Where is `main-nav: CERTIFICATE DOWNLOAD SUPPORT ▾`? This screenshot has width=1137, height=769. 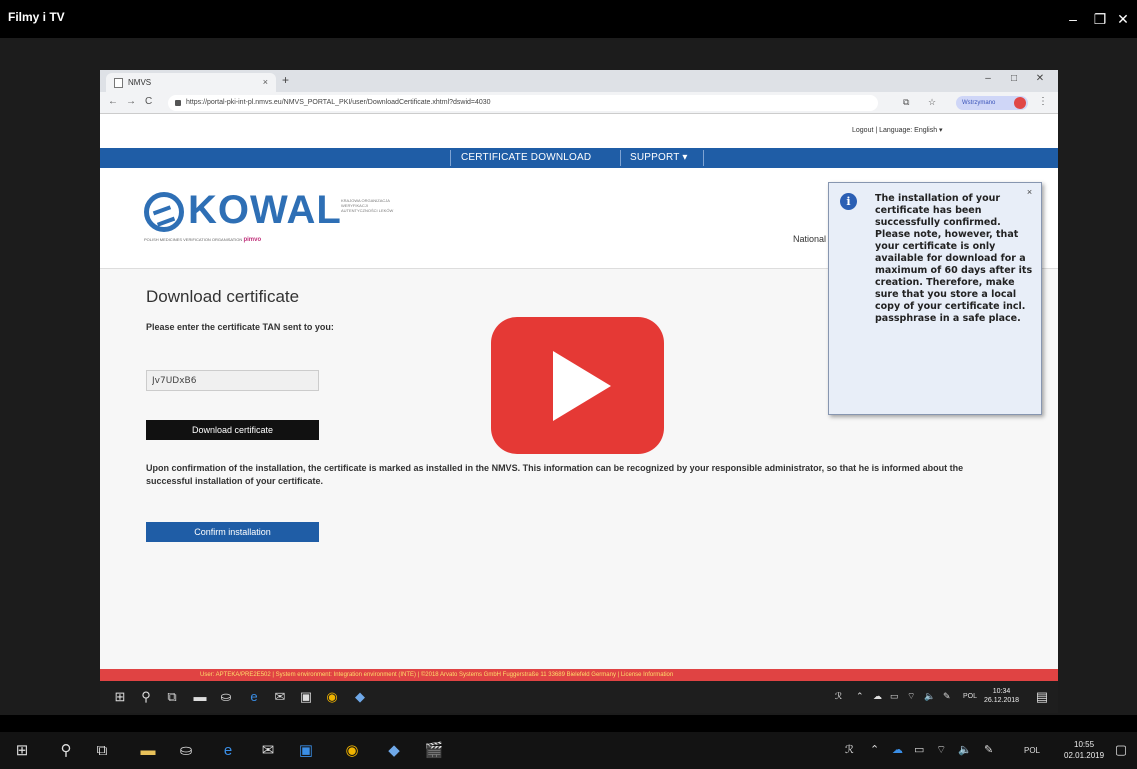
main-nav: CERTIFICATE DOWNLOAD SUPPORT ▾ is located at coordinates (579, 158).